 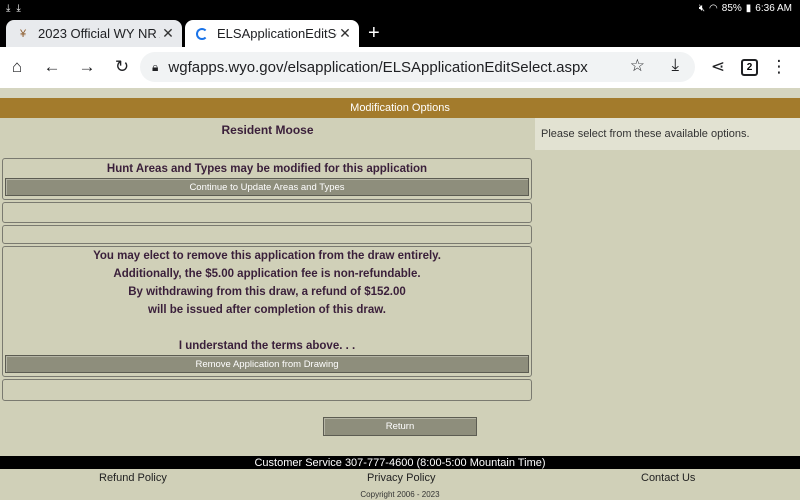 What do you see at coordinates (668, 478) in the screenshot?
I see `contact-us-link: Contact Us` at bounding box center [668, 478].